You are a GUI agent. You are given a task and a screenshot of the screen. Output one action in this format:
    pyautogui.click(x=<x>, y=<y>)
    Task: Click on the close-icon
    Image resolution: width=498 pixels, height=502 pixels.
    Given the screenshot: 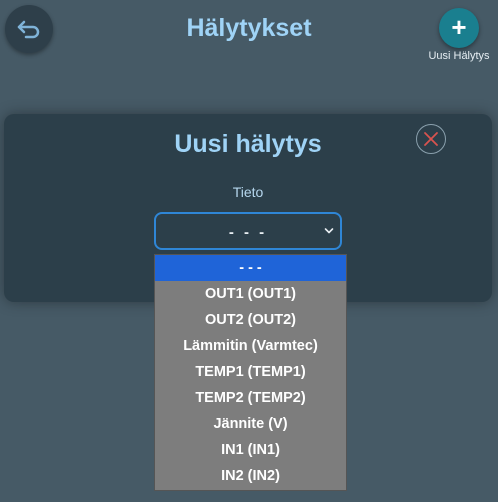 What is the action you would take?
    pyautogui.click(x=431, y=139)
    